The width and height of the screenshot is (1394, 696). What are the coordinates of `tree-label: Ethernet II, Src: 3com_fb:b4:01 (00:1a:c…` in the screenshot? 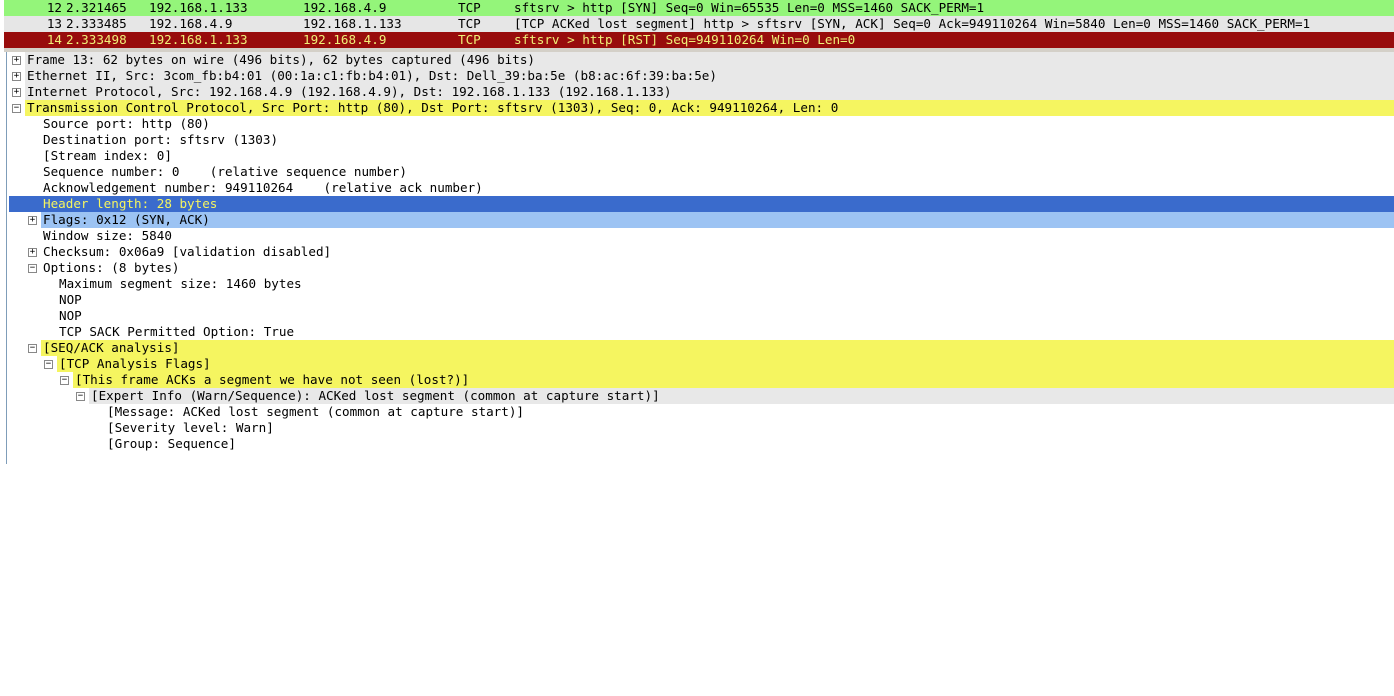 It's located at (372, 75).